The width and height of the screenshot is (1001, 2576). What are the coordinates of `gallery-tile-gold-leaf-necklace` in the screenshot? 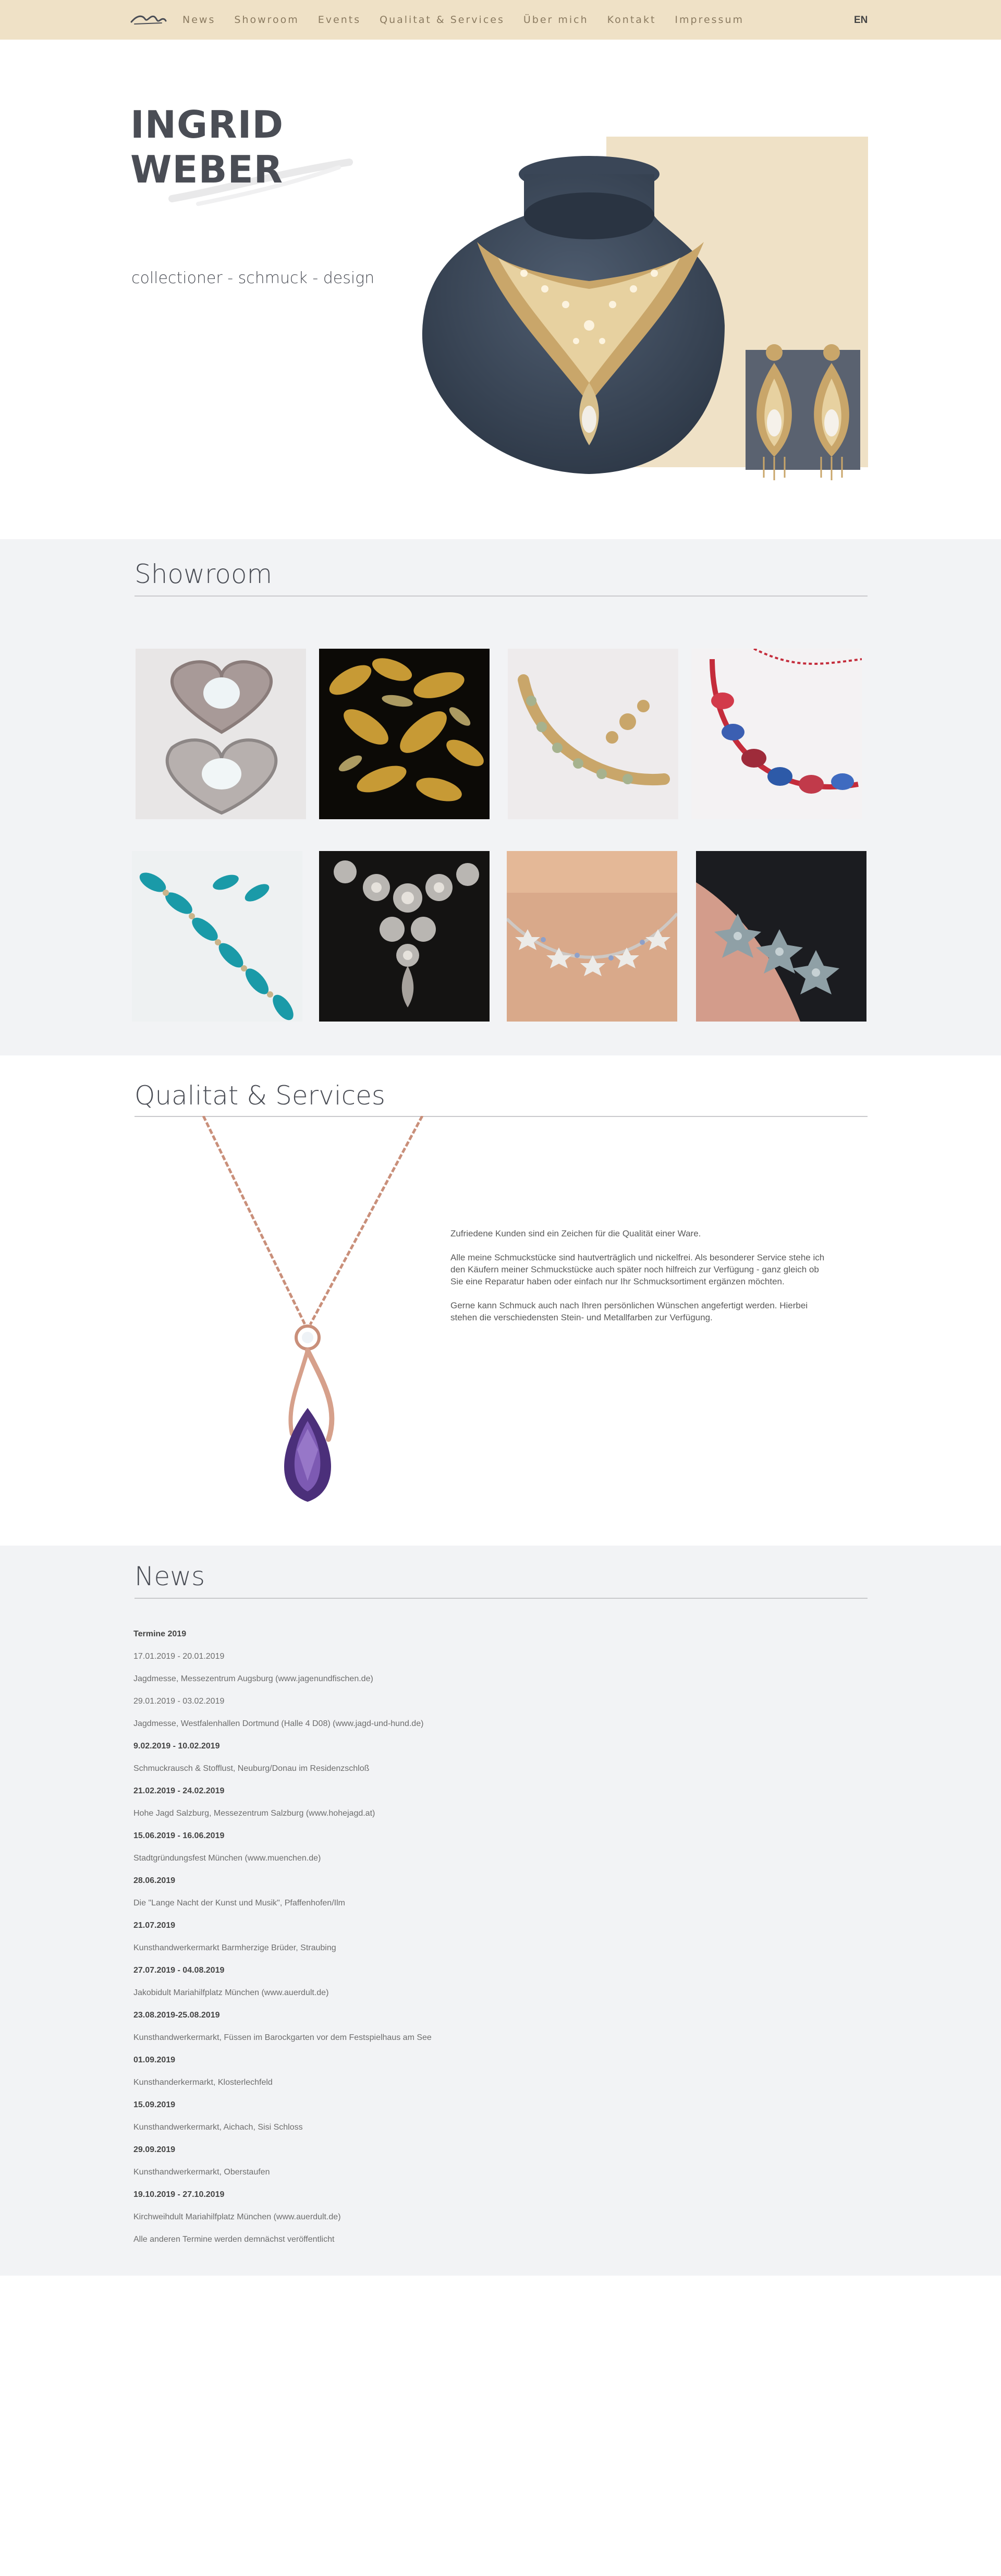 It's located at (405, 734).